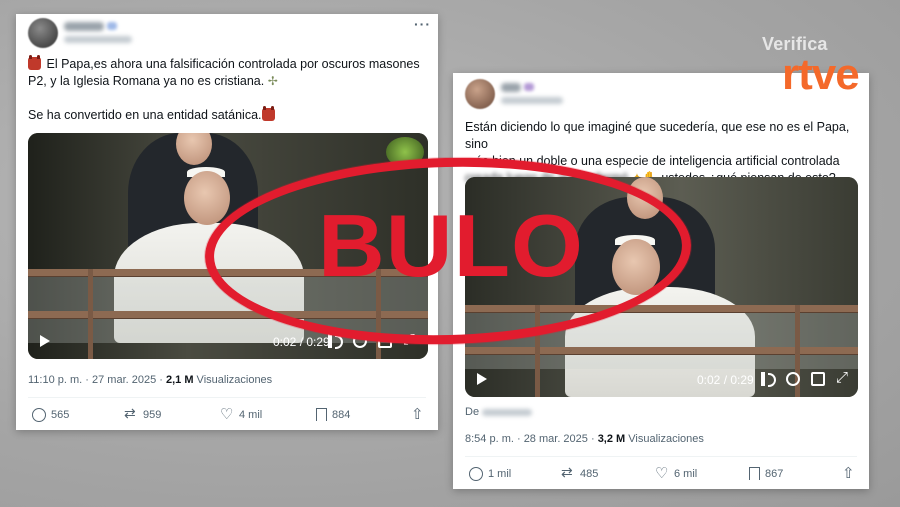 The height and width of the screenshot is (507, 900). Describe the element at coordinates (272, 81) in the screenshot. I see `dove-emoji-icon: ✢` at that location.